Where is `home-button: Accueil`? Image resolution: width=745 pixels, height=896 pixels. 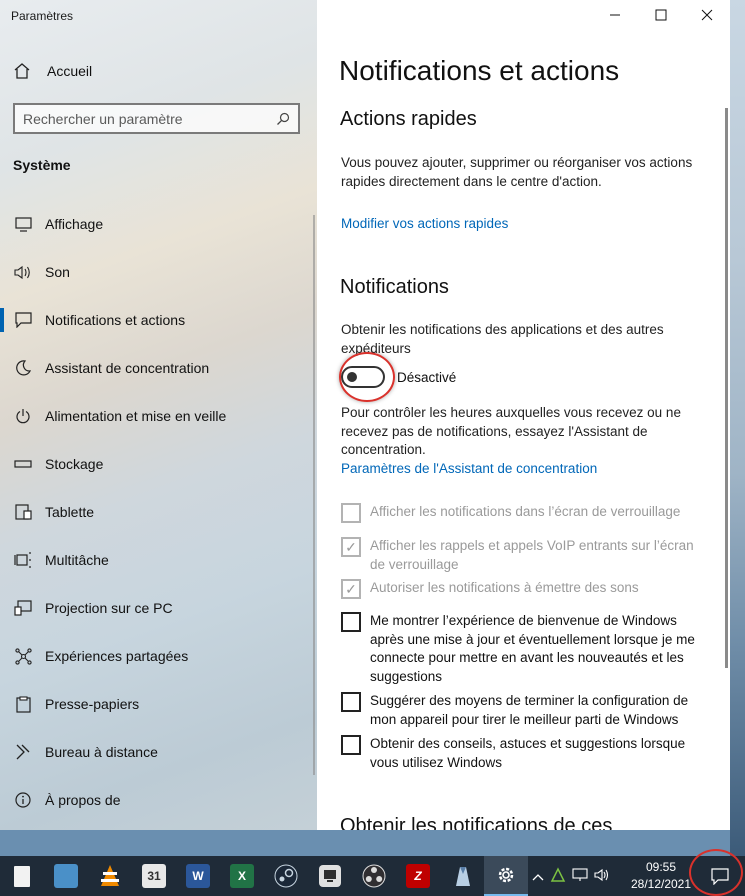
home-button: Accueil is located at coordinates (52, 71).